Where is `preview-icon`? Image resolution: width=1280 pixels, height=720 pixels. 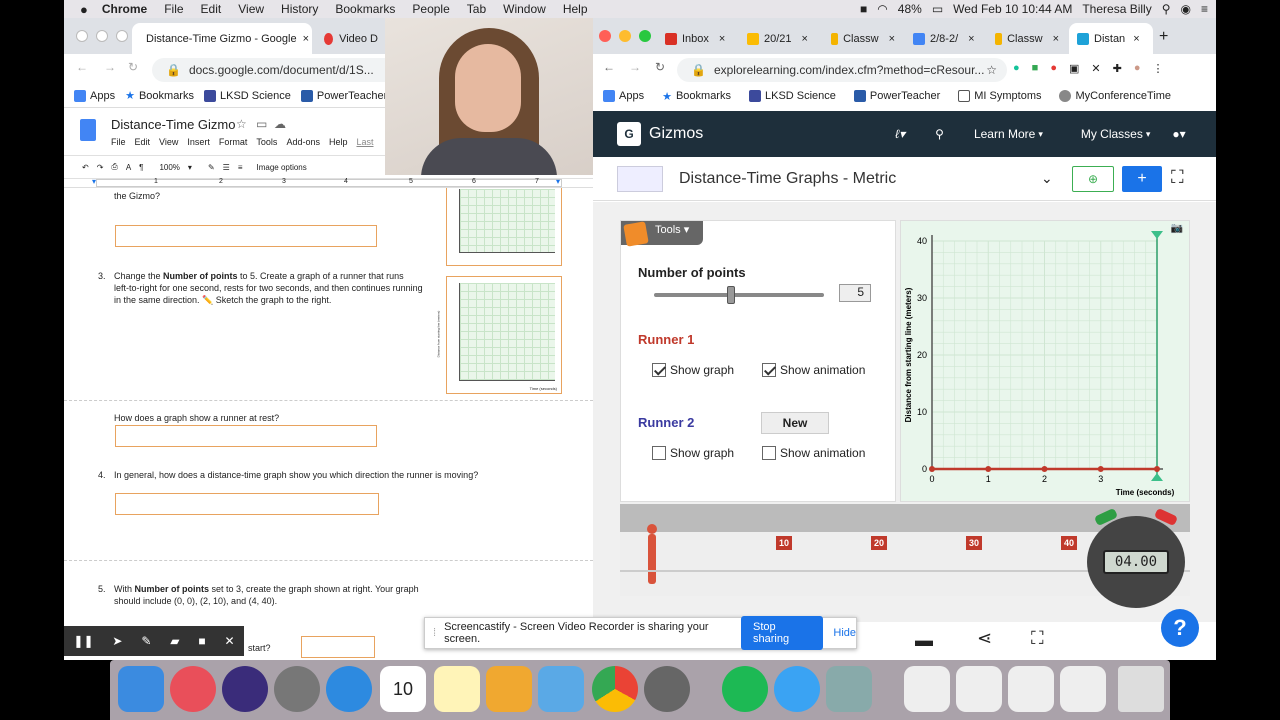 preview-icon is located at coordinates (849, 689).